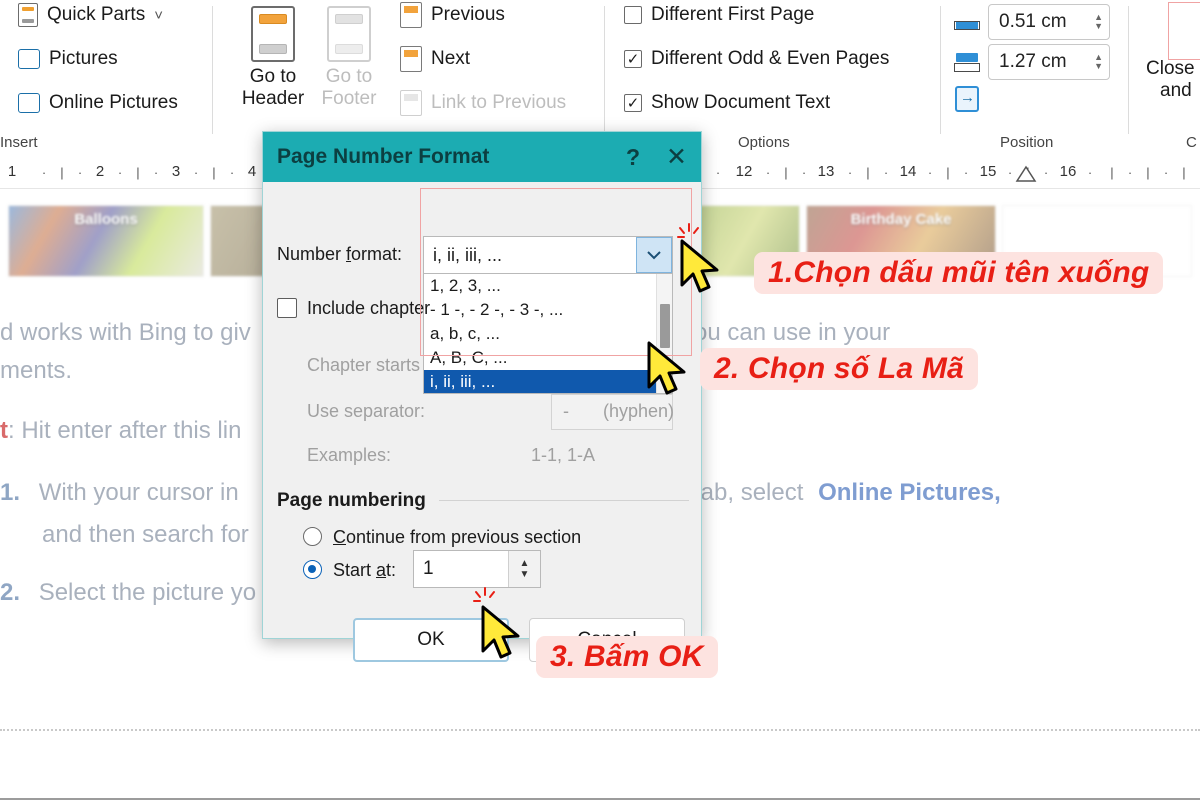  Describe the element at coordinates (792, 332) in the screenshot. I see `doc-line-right: ou can use in your` at that location.